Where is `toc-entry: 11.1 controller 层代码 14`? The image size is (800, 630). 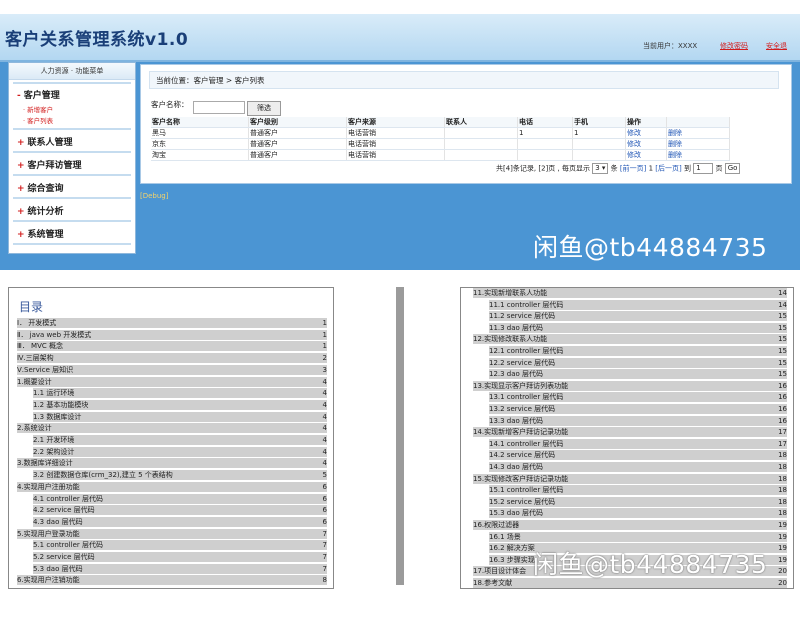 toc-entry: 11.1 controller 层代码 14 is located at coordinates (638, 304).